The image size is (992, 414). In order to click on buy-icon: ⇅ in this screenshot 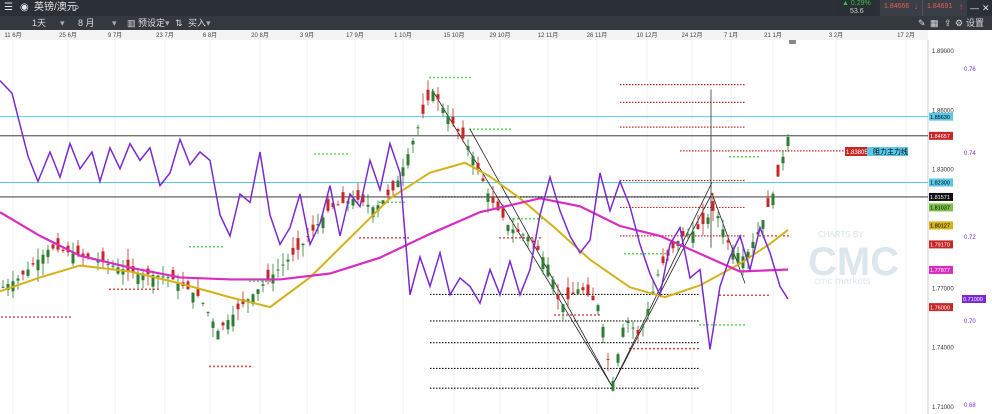, I will do `click(179, 23)`.